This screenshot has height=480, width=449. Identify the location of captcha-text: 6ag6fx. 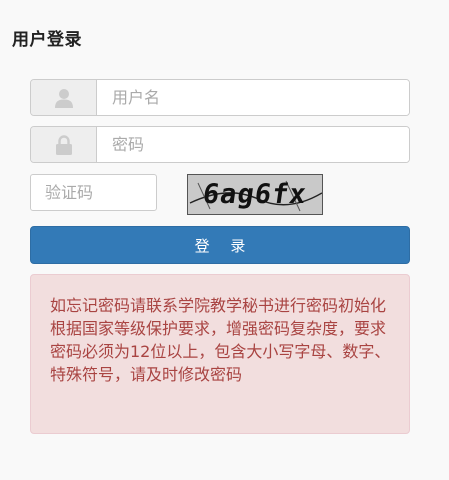
(255, 194).